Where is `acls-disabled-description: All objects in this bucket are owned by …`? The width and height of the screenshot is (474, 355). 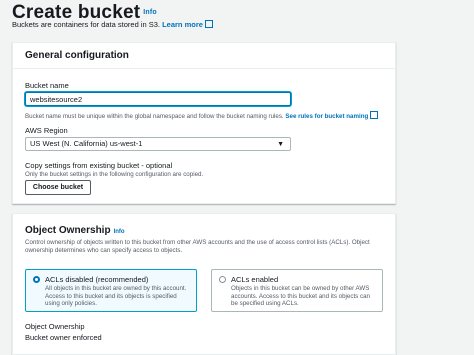
acls-disabled-description: All objects in this bucket are owned by … is located at coordinates (116, 296).